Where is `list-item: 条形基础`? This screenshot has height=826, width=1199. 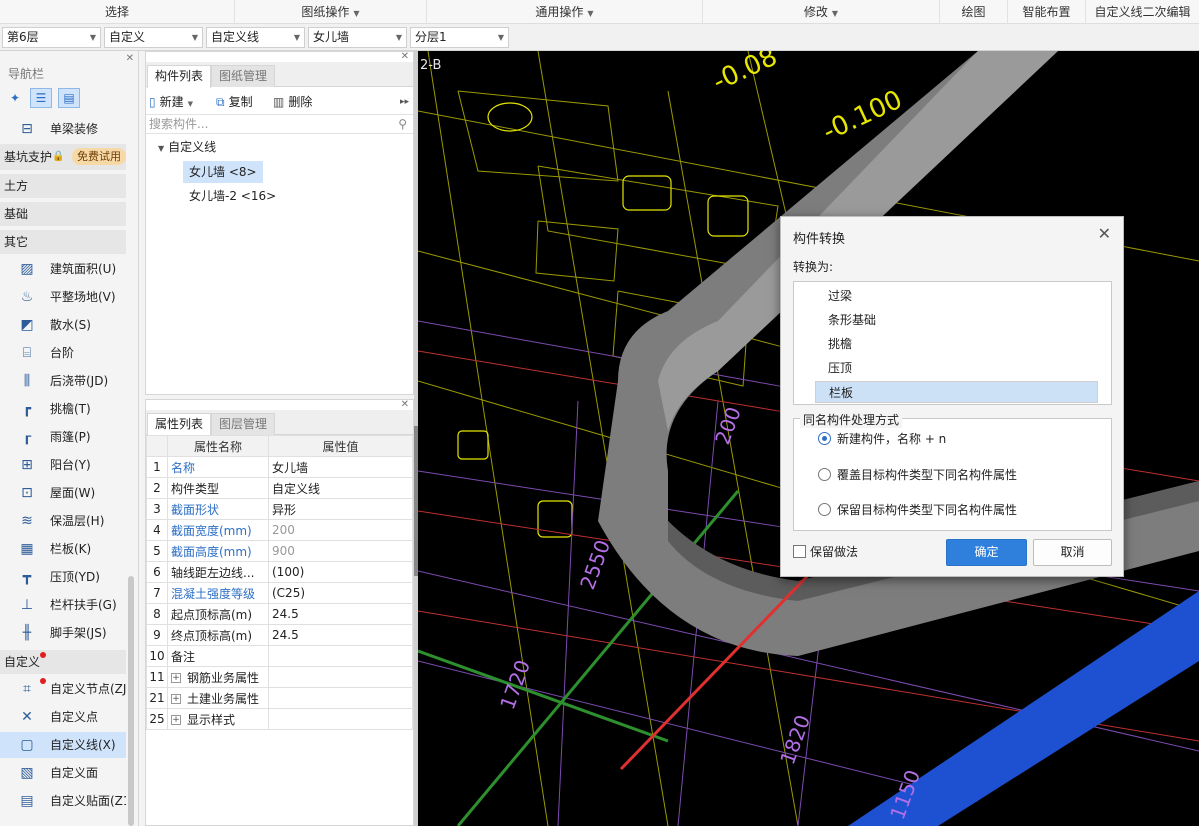 list-item: 条形基础 is located at coordinates (956, 320).